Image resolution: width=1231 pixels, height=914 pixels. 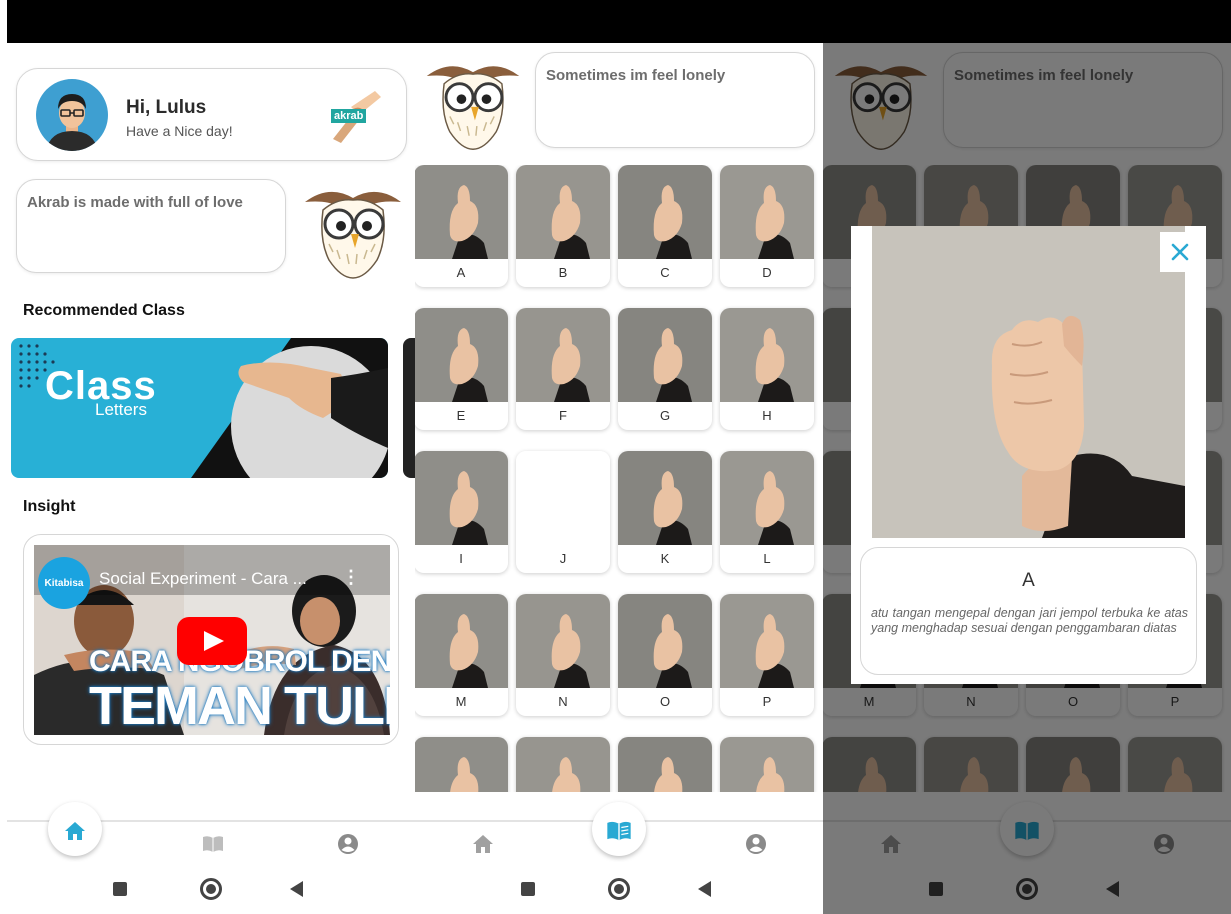 I want to click on letter-tile: J, so click(x=563, y=512).